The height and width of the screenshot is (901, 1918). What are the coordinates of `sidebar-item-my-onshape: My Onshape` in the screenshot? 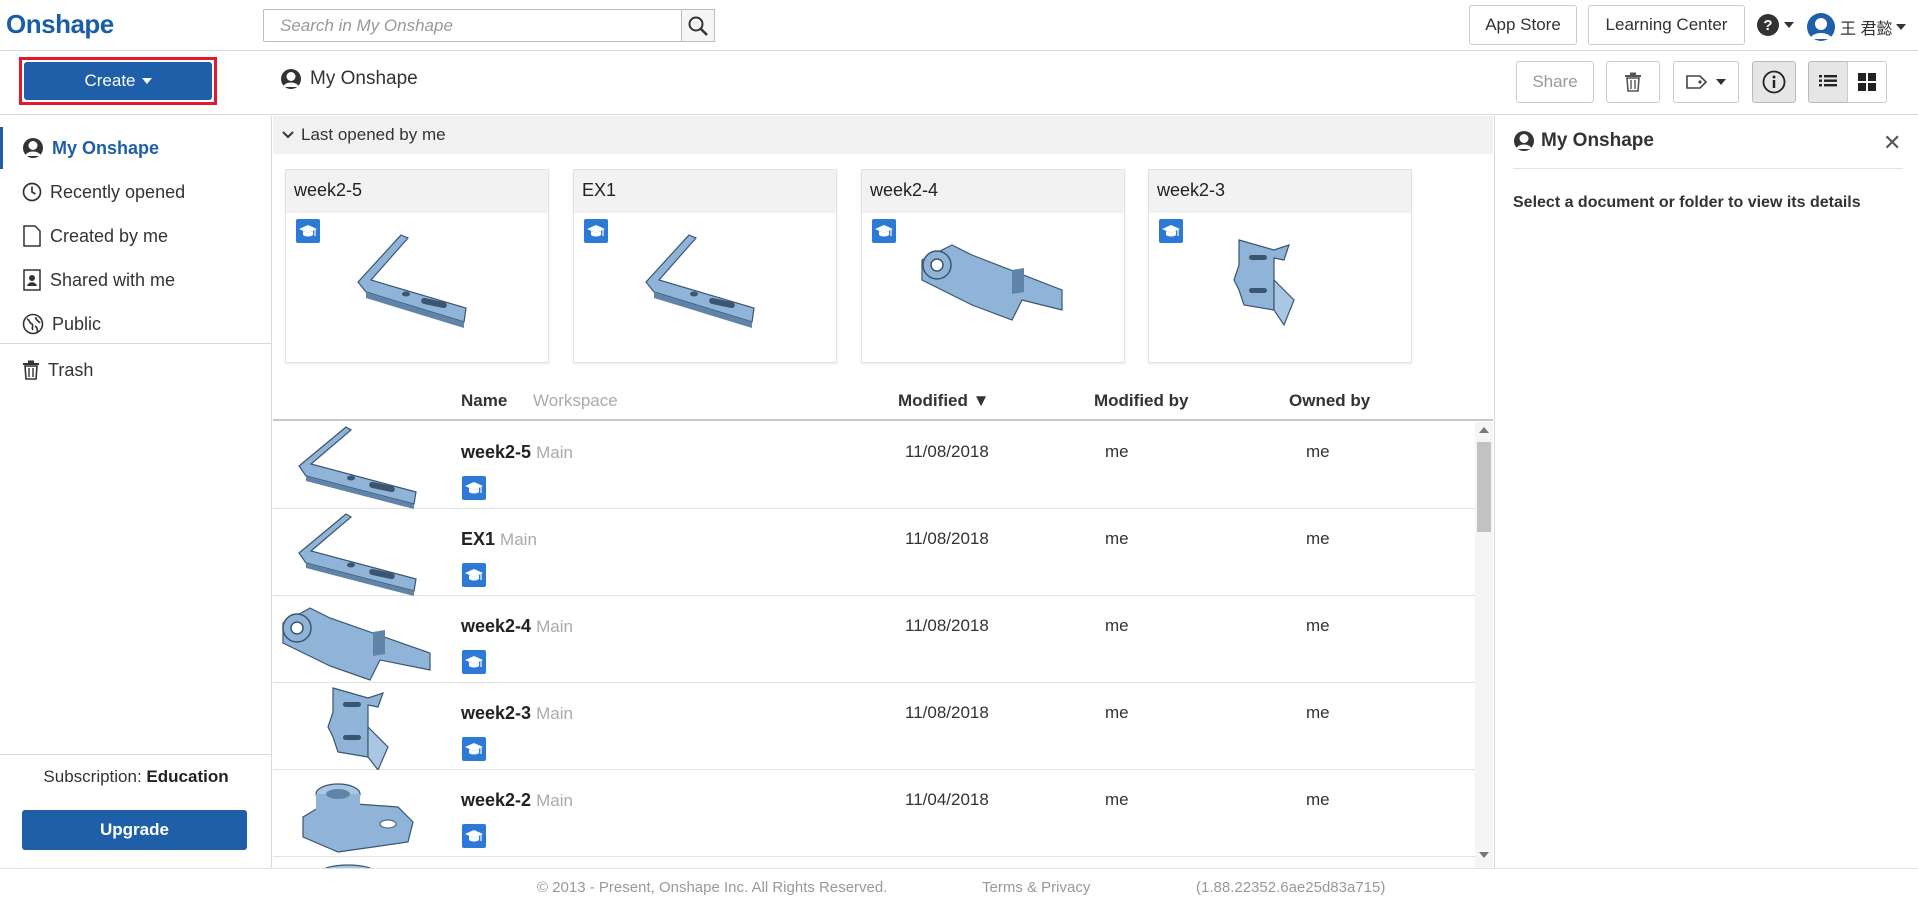 It's located at (136, 148).